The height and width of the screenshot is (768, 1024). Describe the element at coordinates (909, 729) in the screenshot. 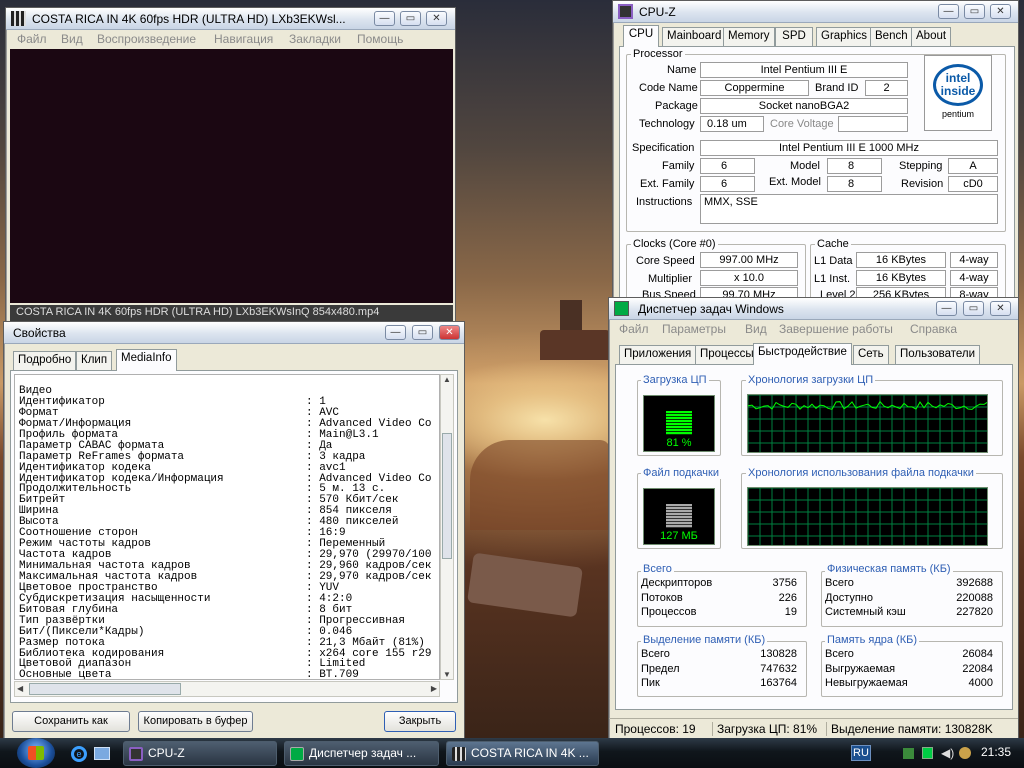

I see `status-commit: Выделение памяти: 130828K` at that location.